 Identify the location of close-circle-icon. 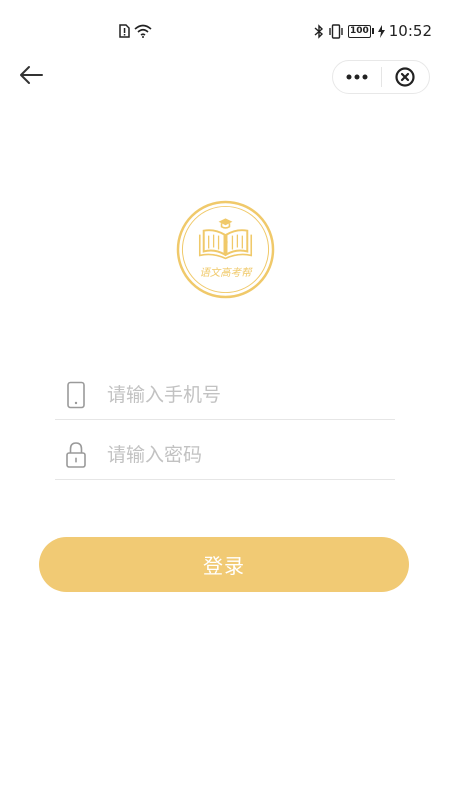
(405, 77).